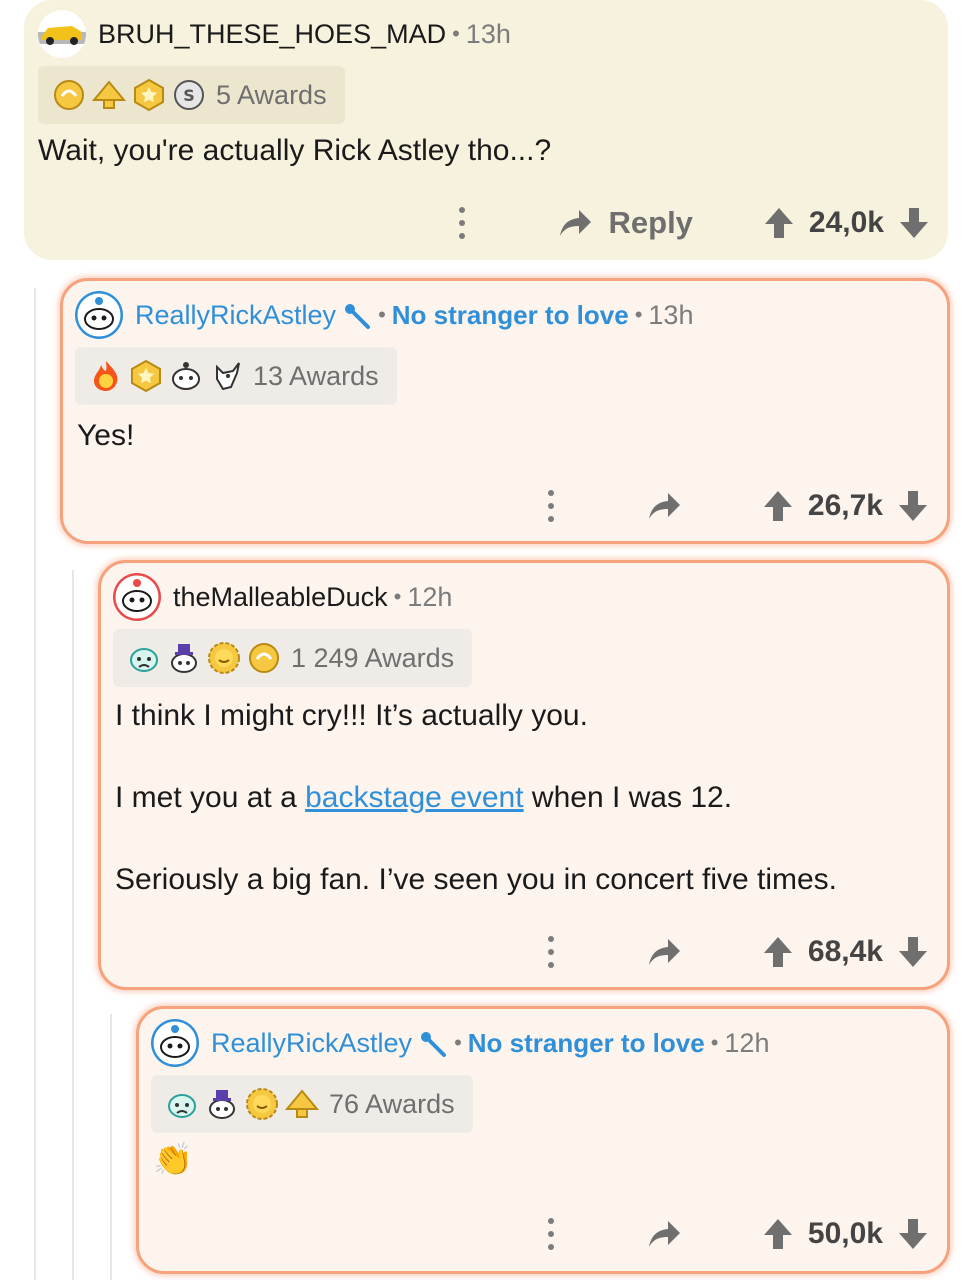 The width and height of the screenshot is (969, 1280). I want to click on comment-actions: 26,7k, so click(732, 506).